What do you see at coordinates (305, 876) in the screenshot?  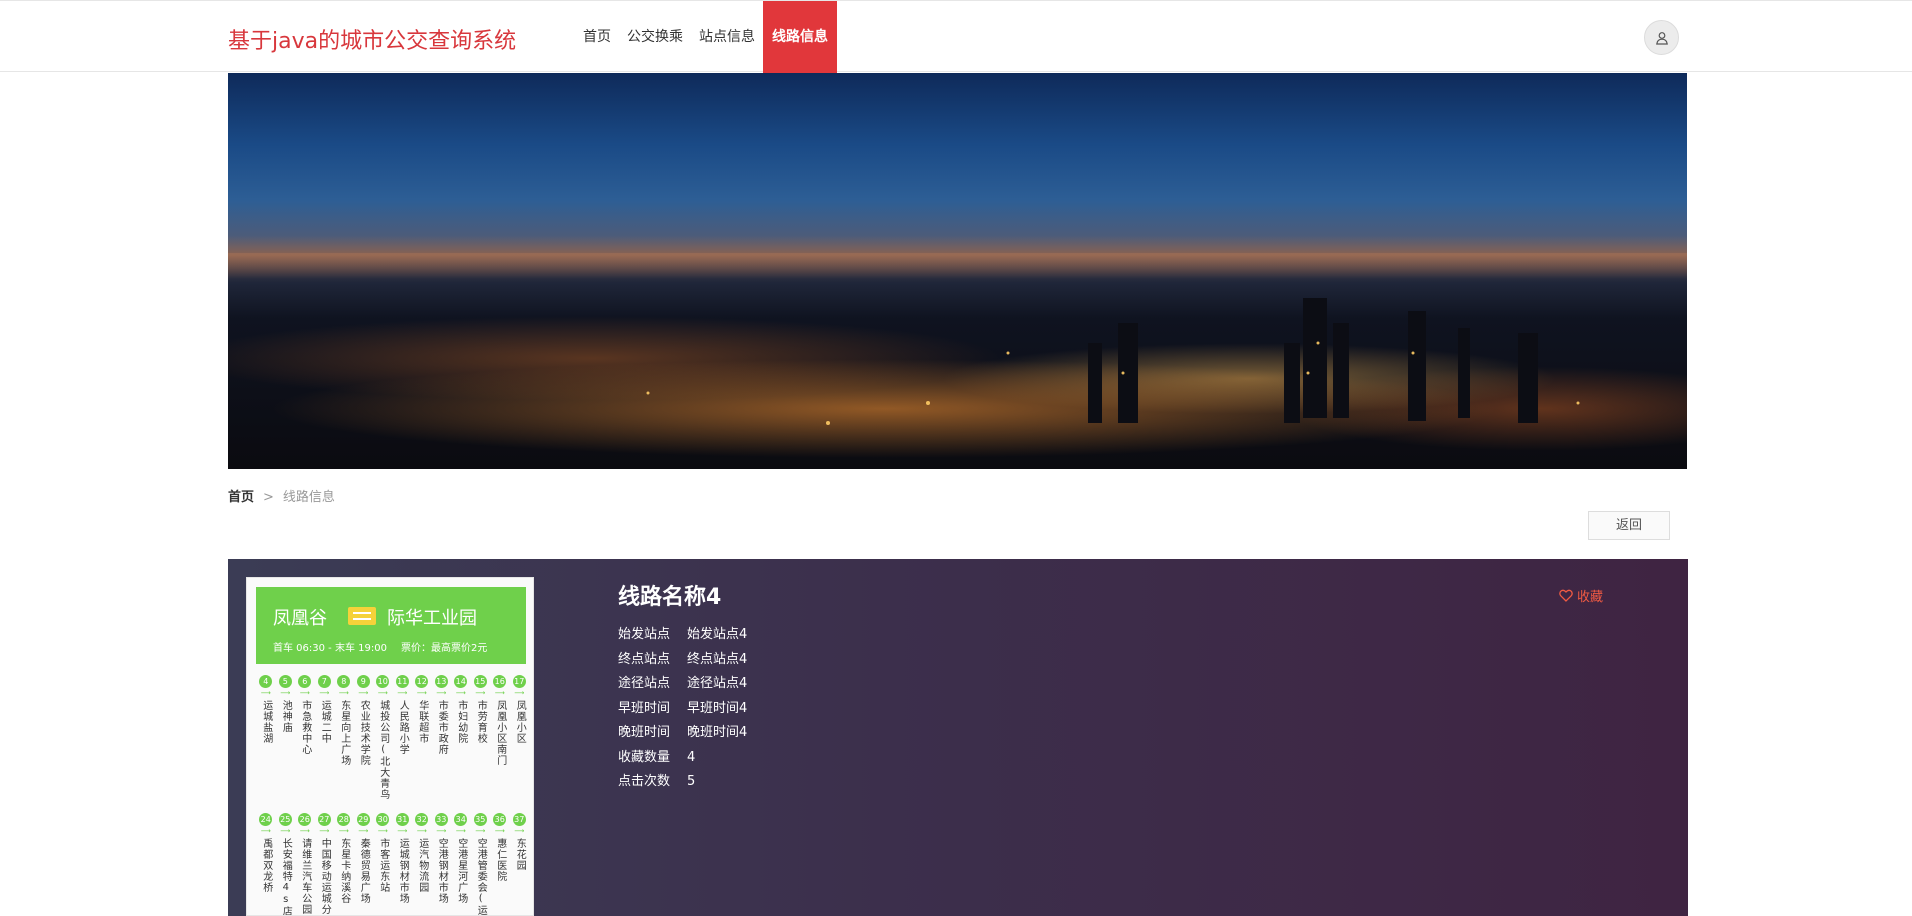 I see `route-map-stop-name: 请维兰汽车公园` at bounding box center [305, 876].